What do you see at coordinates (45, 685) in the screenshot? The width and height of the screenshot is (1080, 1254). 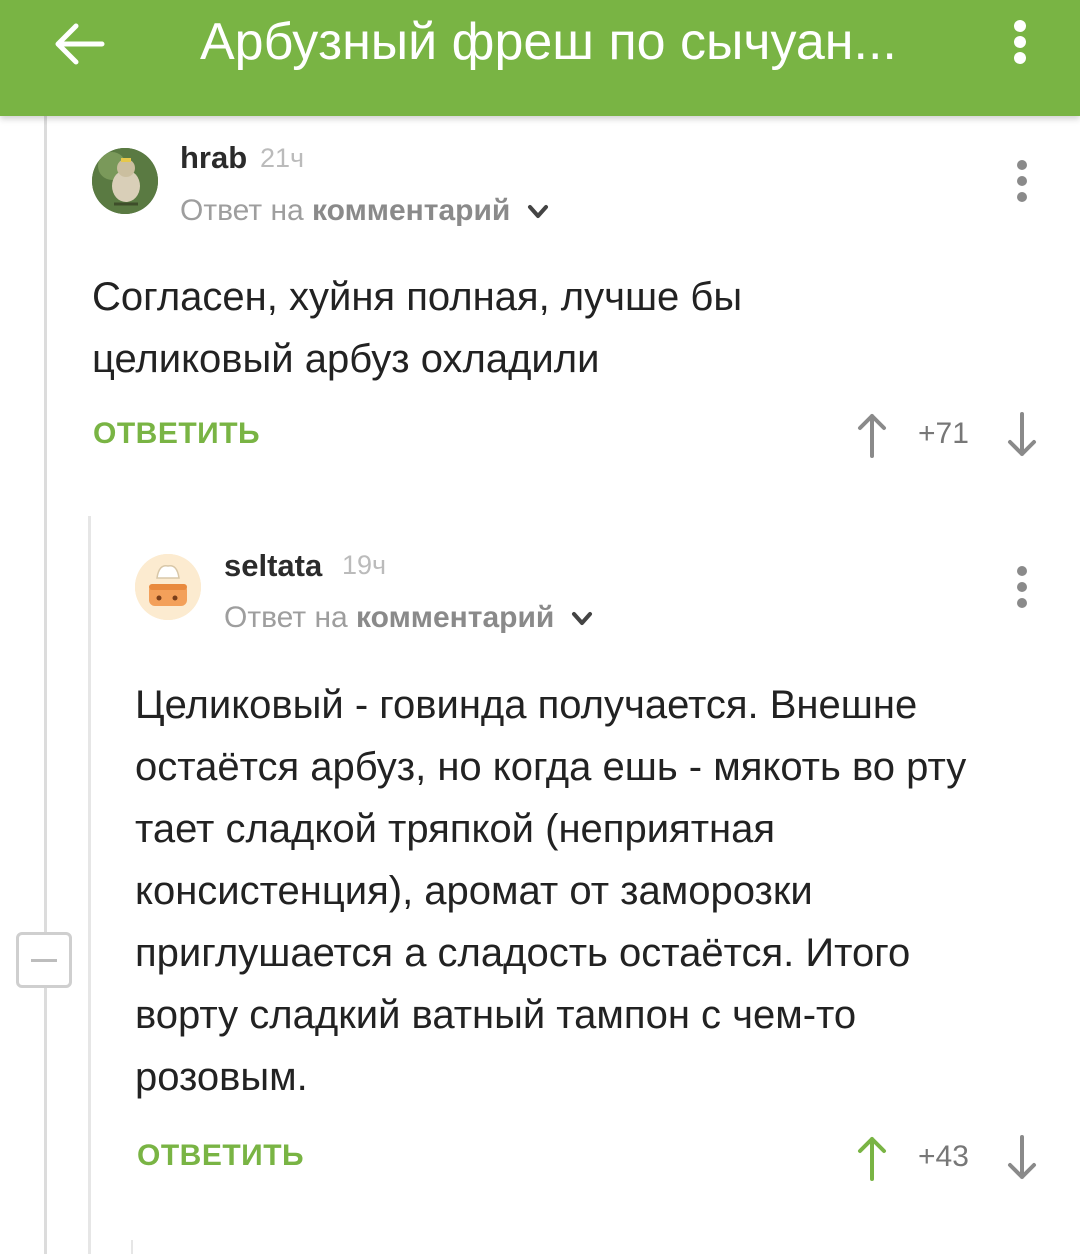 I see `thread-line` at bounding box center [45, 685].